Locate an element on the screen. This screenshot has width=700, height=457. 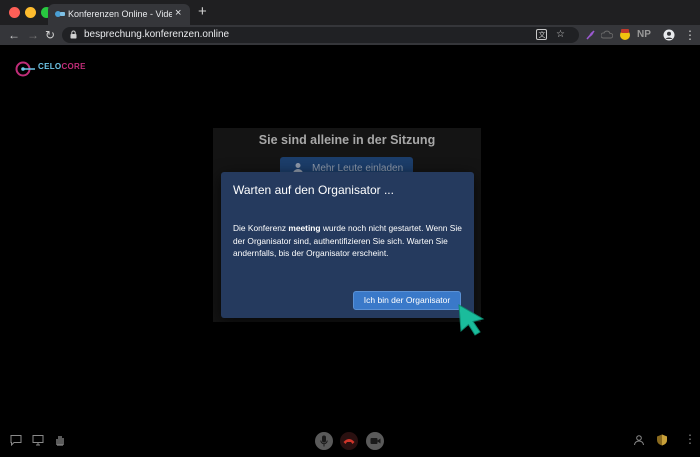
tab-close-icon: × is located at coordinates (178, 13).